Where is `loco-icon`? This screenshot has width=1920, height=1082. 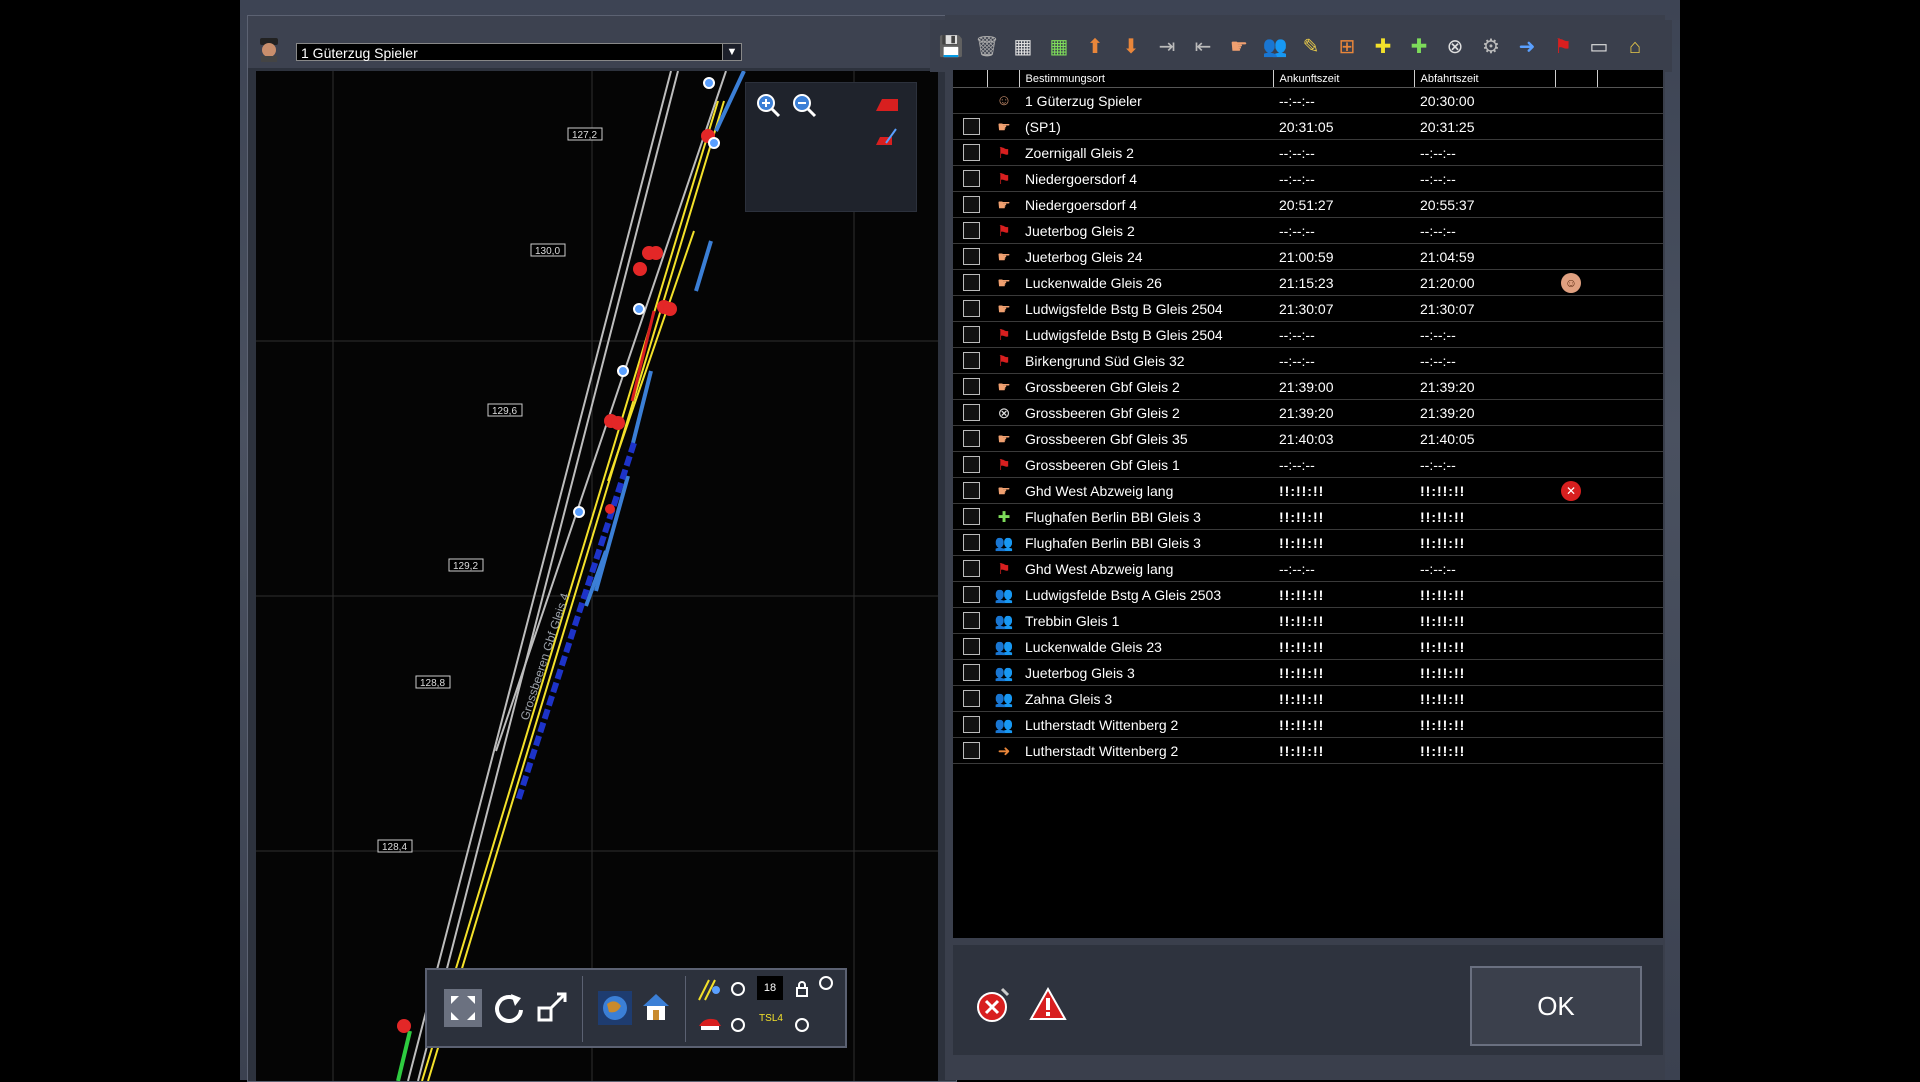
loco-icon is located at coordinates (710, 1023).